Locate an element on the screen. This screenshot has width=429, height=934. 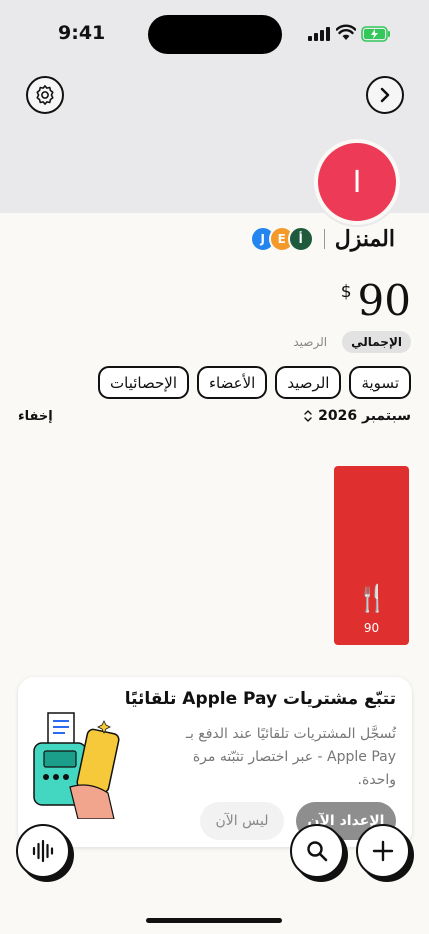
profile-initial: I is located at coordinates (357, 182).